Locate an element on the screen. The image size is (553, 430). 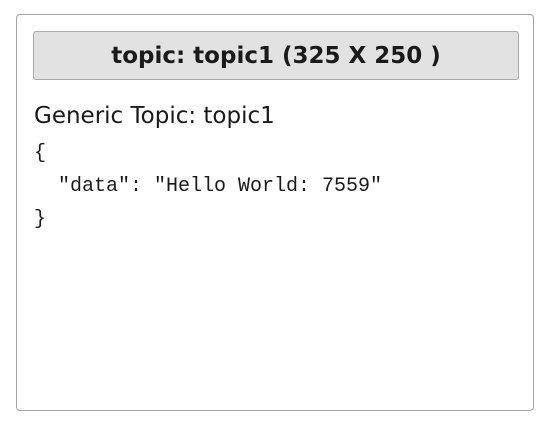
json-close-brace: } is located at coordinates (40, 219).